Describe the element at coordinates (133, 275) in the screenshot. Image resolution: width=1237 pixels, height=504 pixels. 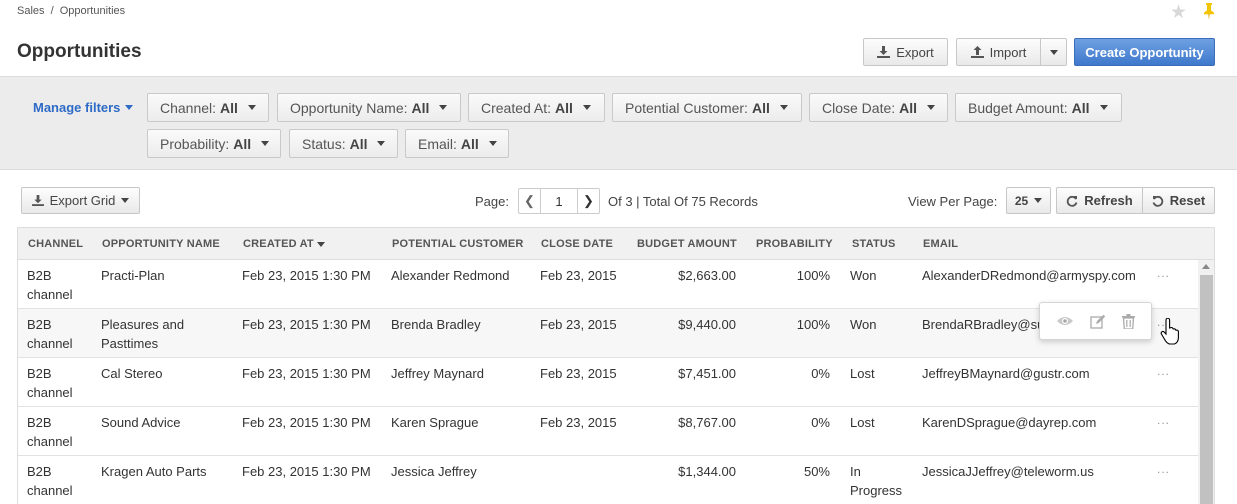
I see `cell-opportunity-name: Practi-Plan` at that location.